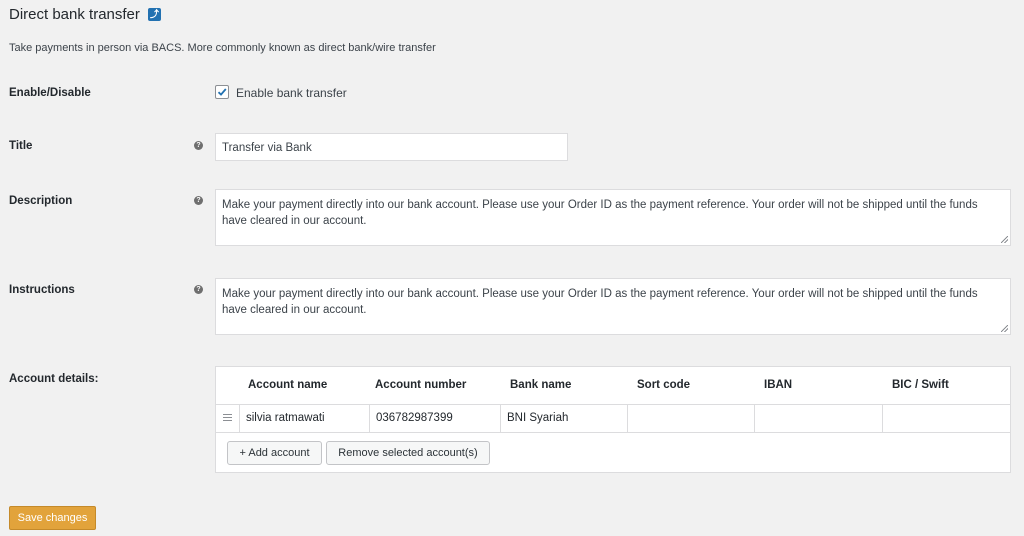 The width and height of the screenshot is (1024, 536). Describe the element at coordinates (42, 290) in the screenshot. I see `instructions-label: Instructions` at that location.